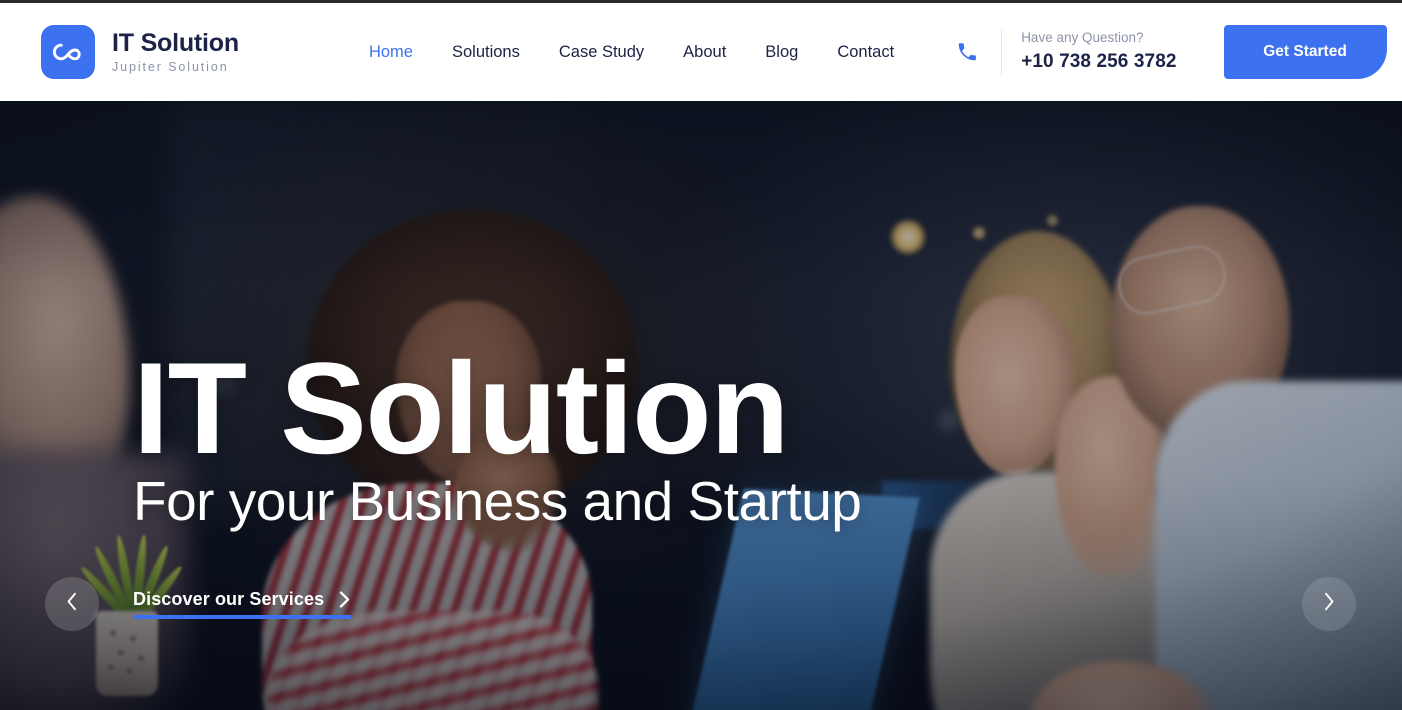 The width and height of the screenshot is (1402, 710). Describe the element at coordinates (170, 67) in the screenshot. I see `brand-subtitle: Jupiter Solution` at that location.